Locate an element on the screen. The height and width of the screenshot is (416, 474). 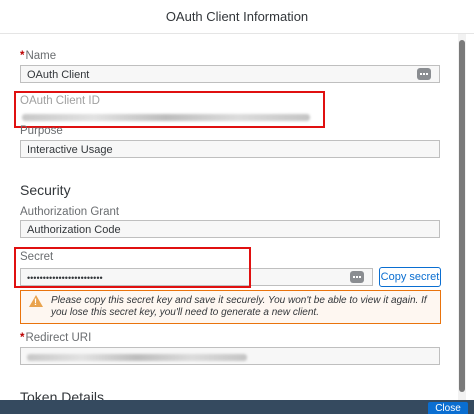
purpose-label: Purpose is located at coordinates (41, 131).